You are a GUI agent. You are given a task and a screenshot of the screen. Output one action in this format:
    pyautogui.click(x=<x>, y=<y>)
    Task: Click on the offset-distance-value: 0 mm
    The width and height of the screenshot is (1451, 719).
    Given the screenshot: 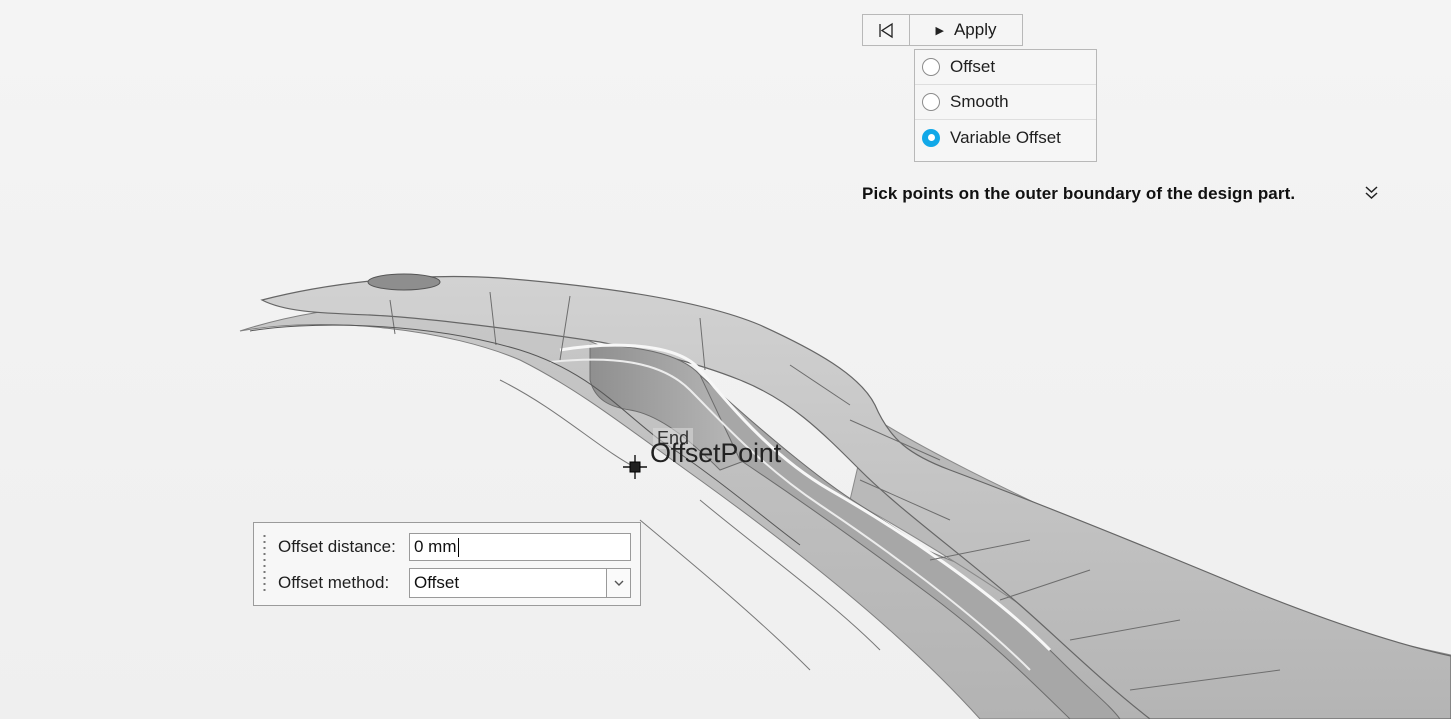 What is the action you would take?
    pyautogui.click(x=435, y=546)
    